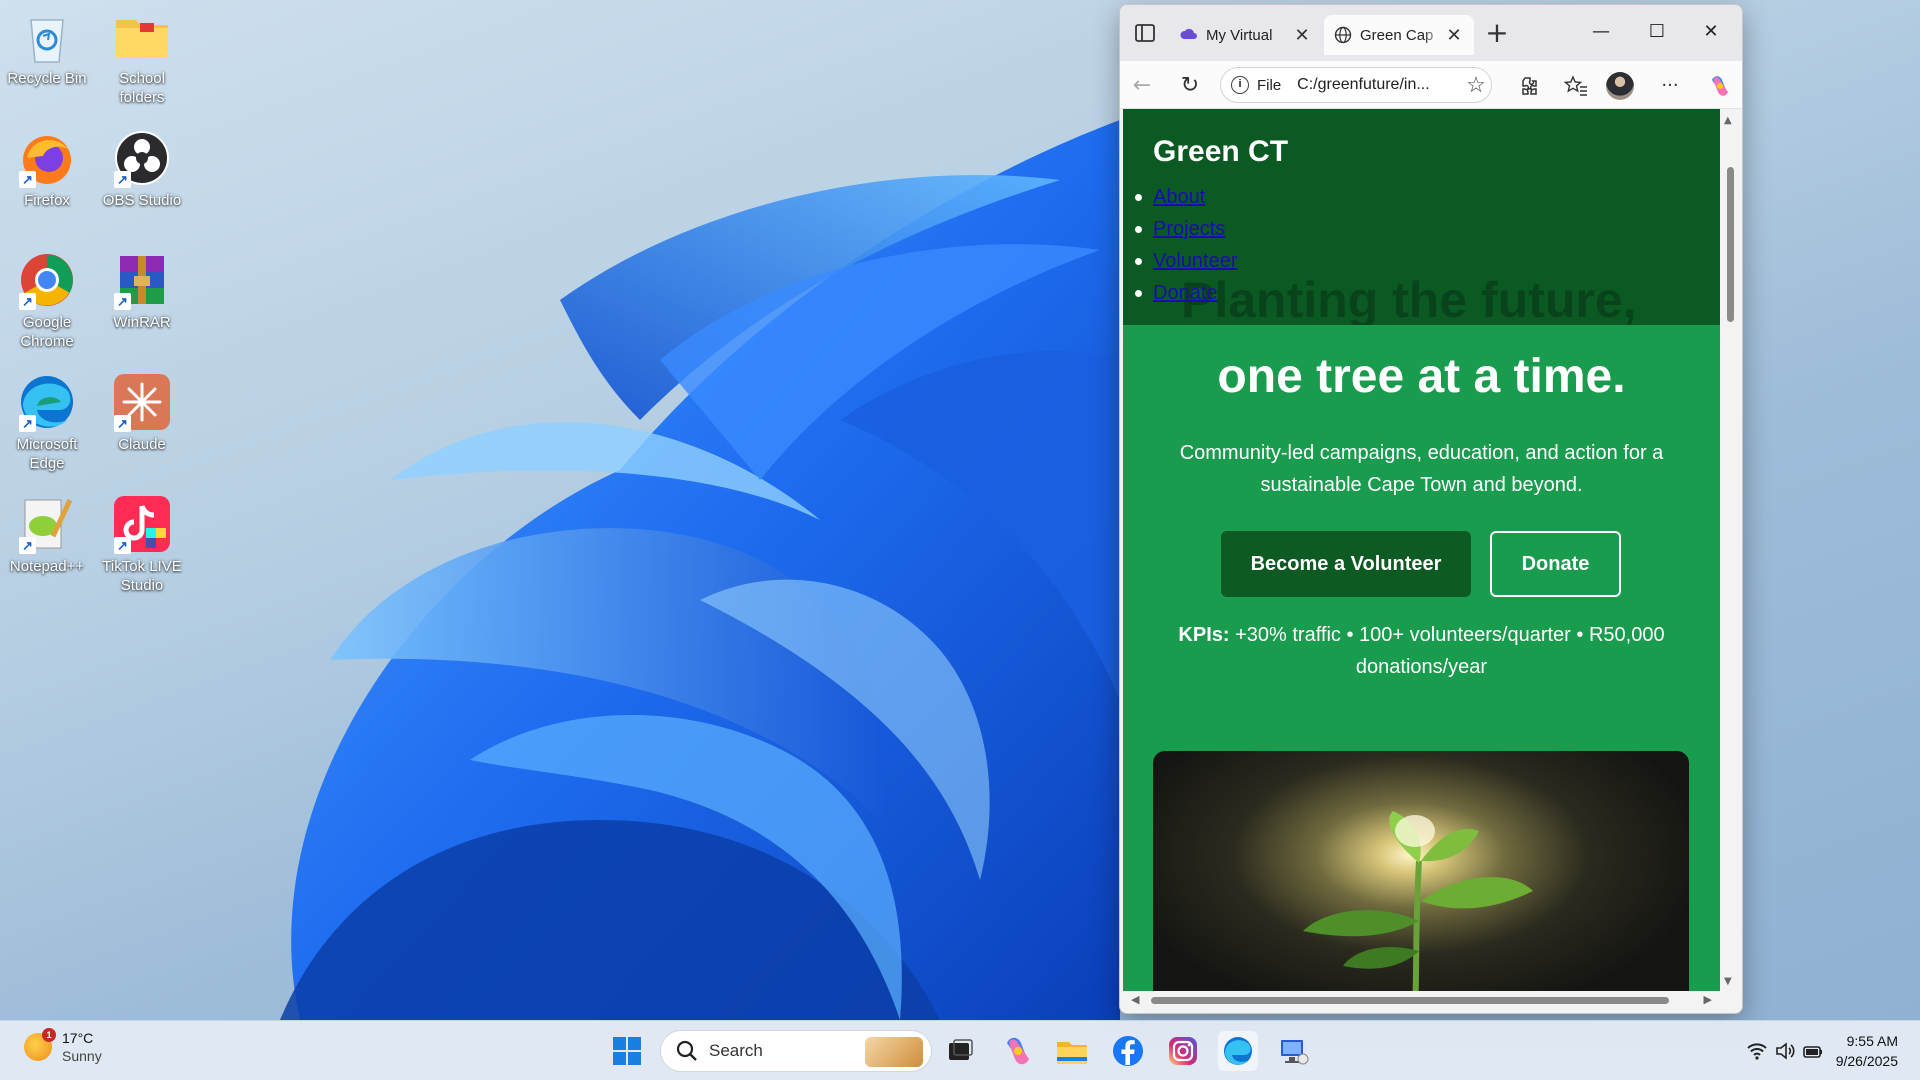  Describe the element at coordinates (142, 169) in the screenshot. I see `desktop-icon-obs-studio: ↗ OBS Studio` at that location.